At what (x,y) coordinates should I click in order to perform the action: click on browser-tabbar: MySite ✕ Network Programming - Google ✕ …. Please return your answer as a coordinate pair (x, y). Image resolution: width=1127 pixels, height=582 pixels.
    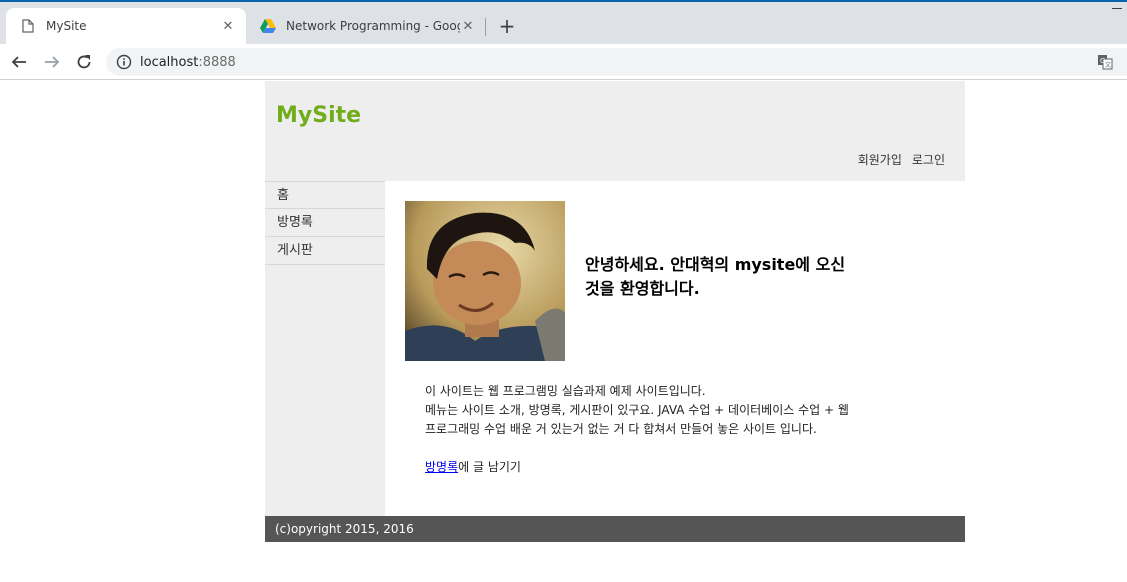
    Looking at the image, I should click on (563, 22).